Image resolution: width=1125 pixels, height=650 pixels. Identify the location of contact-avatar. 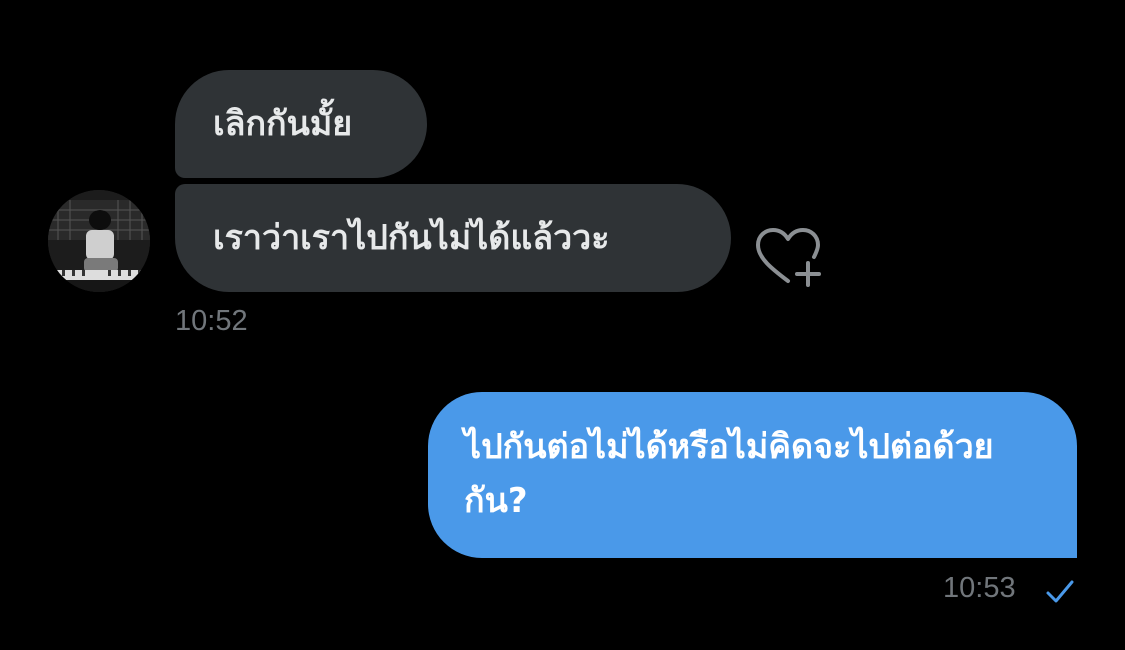
(99, 241).